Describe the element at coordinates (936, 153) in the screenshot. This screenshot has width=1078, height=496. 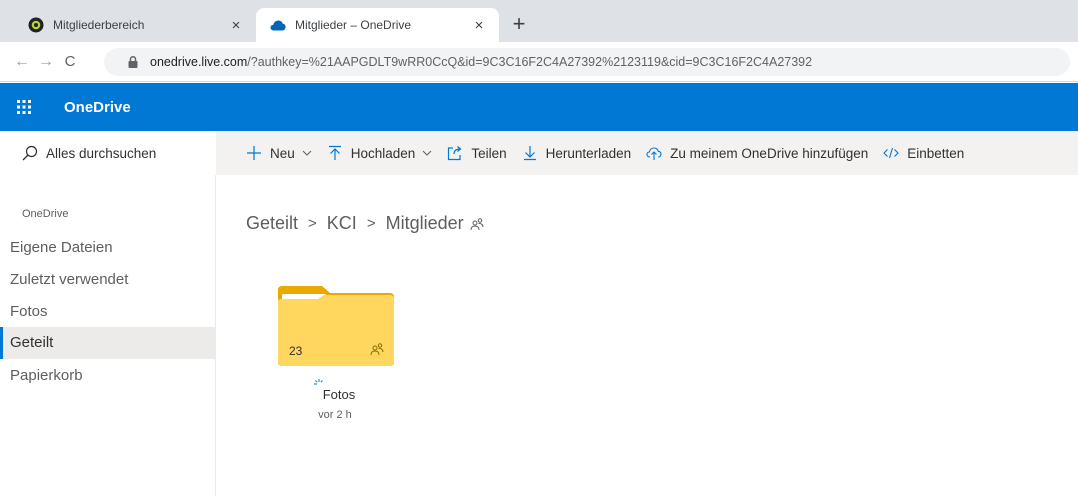
I see `embed-label: Einbetten` at that location.